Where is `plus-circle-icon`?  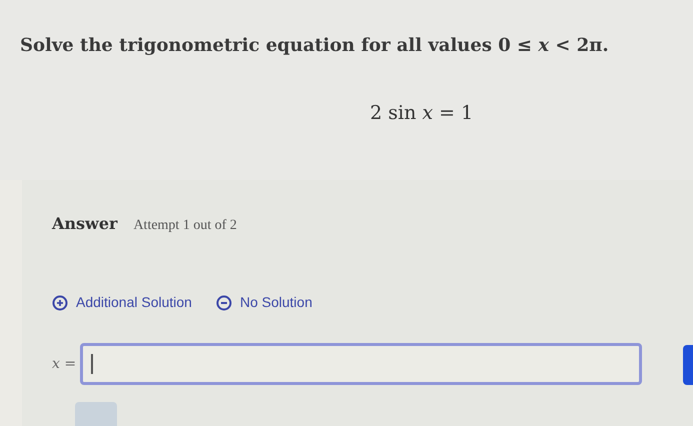
plus-circle-icon is located at coordinates (60, 302).